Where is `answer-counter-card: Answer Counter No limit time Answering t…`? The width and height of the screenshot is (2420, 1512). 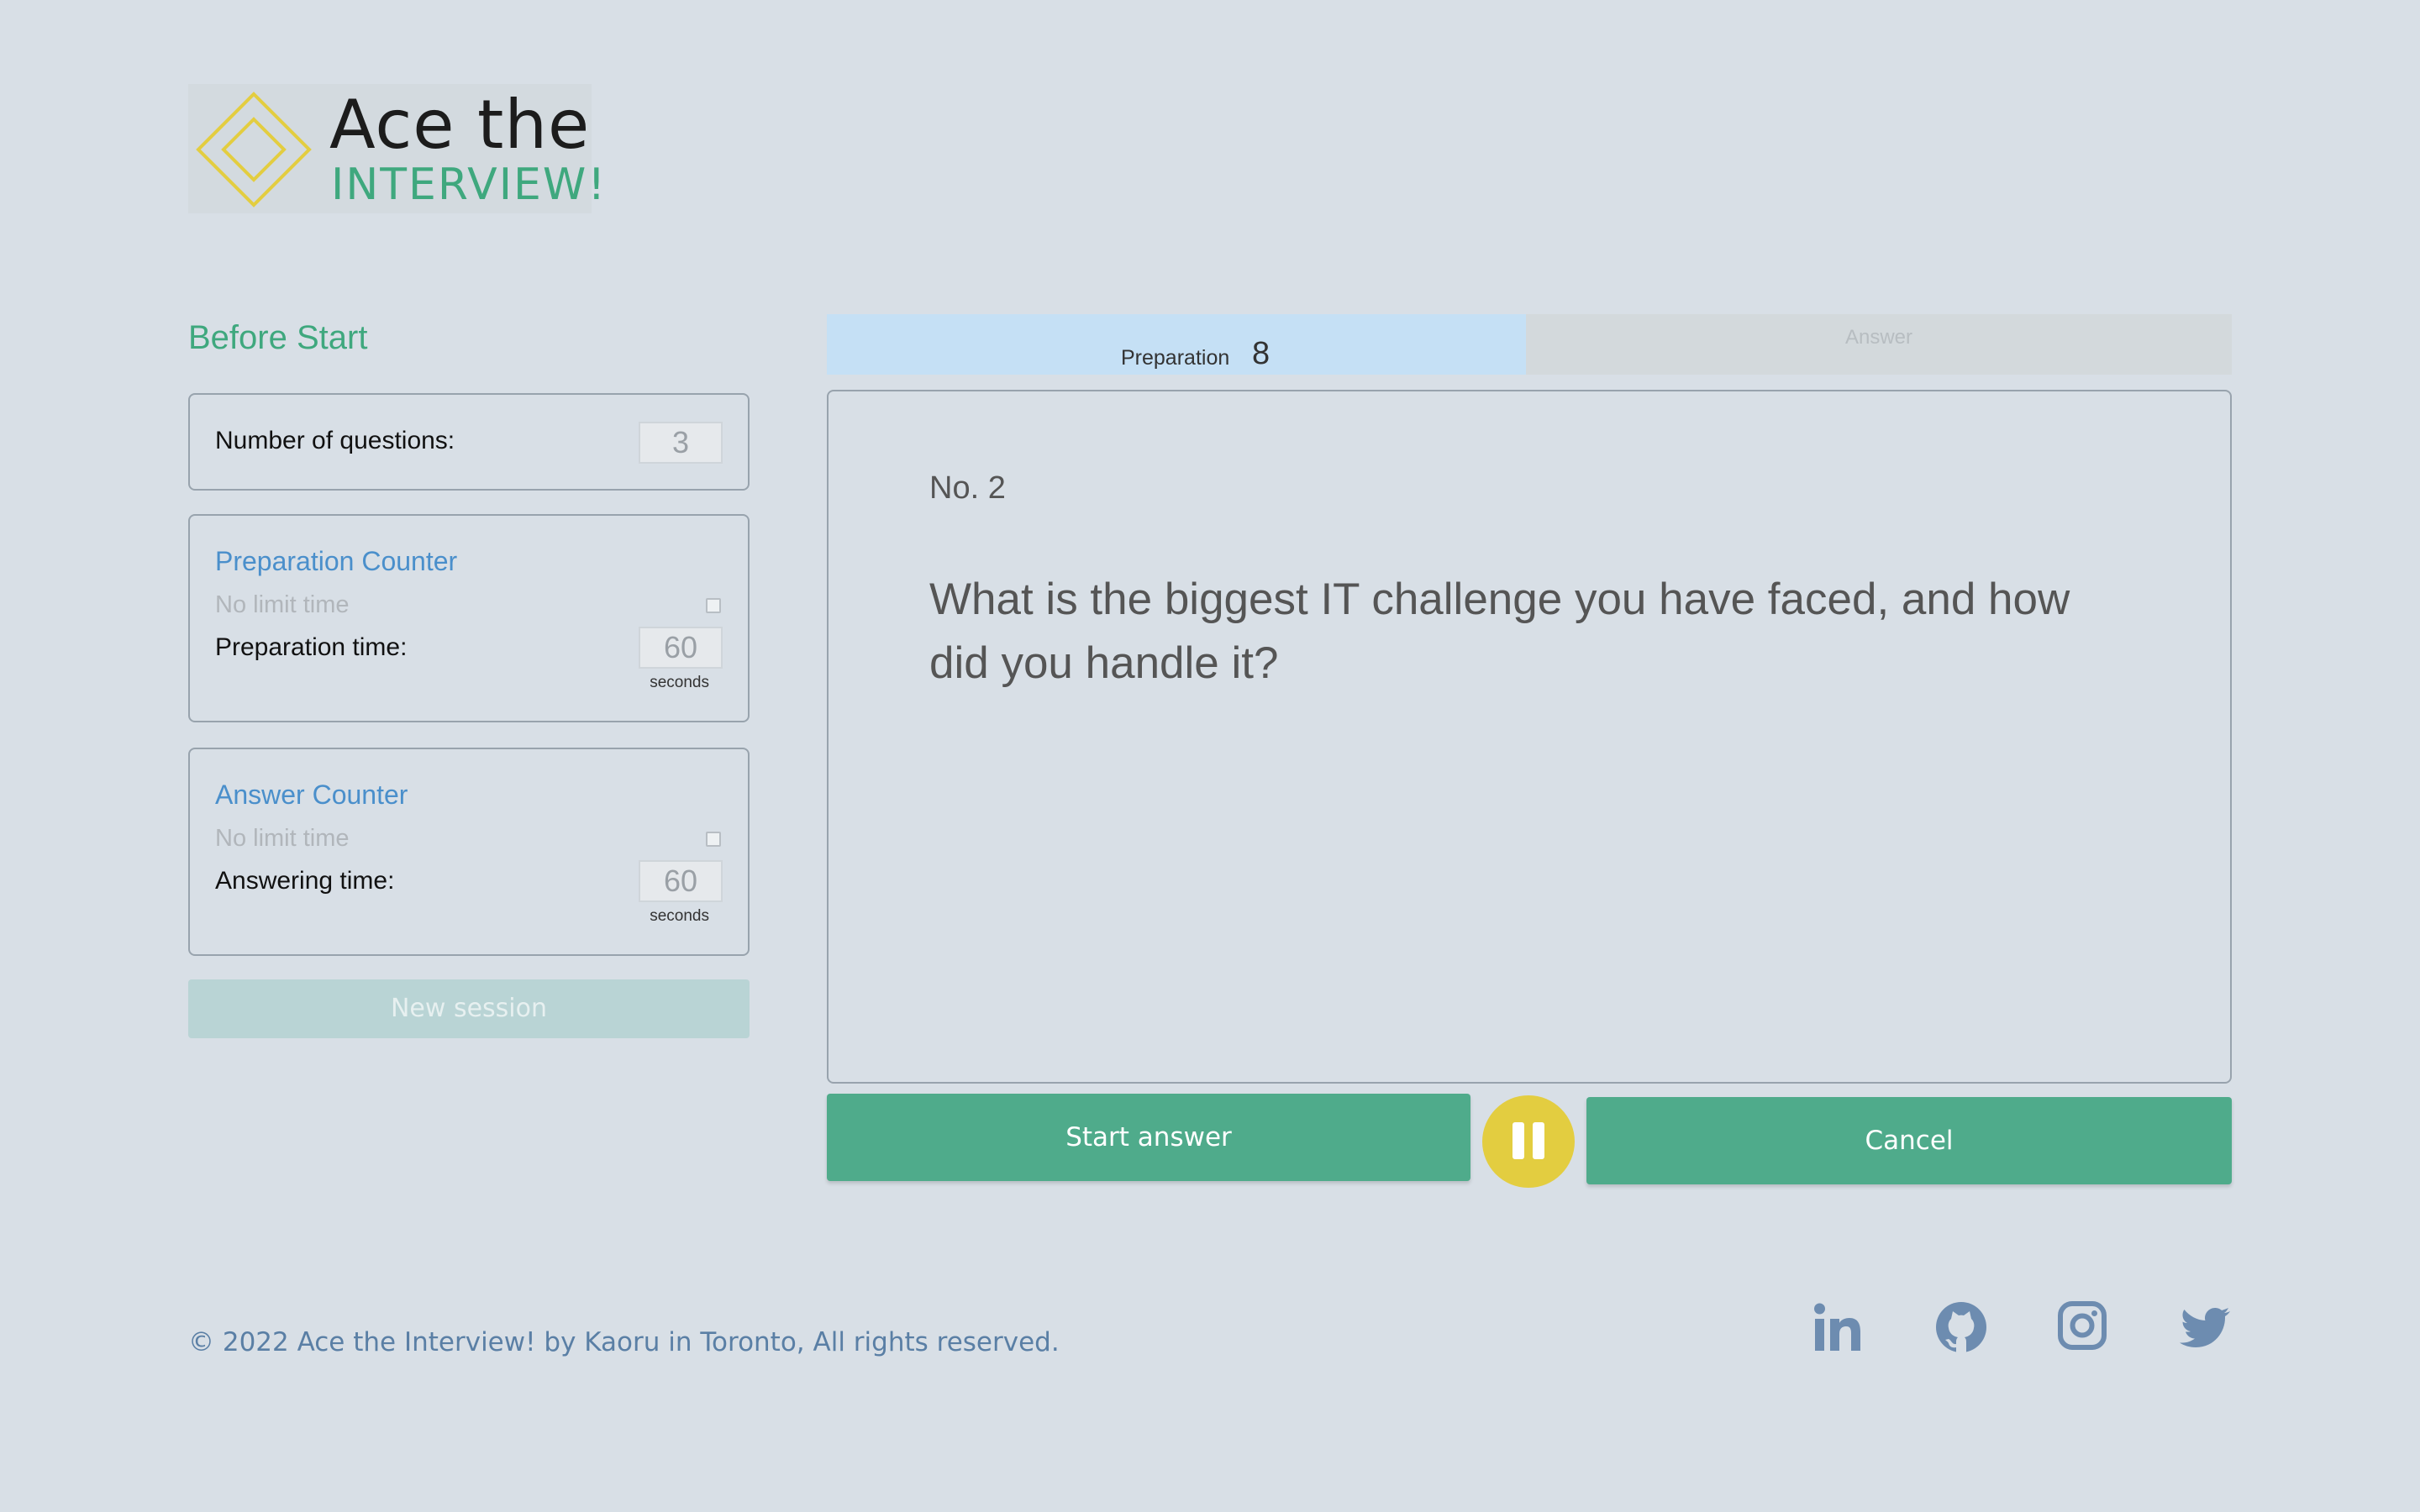 answer-counter-card: Answer Counter No limit time Answering t… is located at coordinates (469, 852).